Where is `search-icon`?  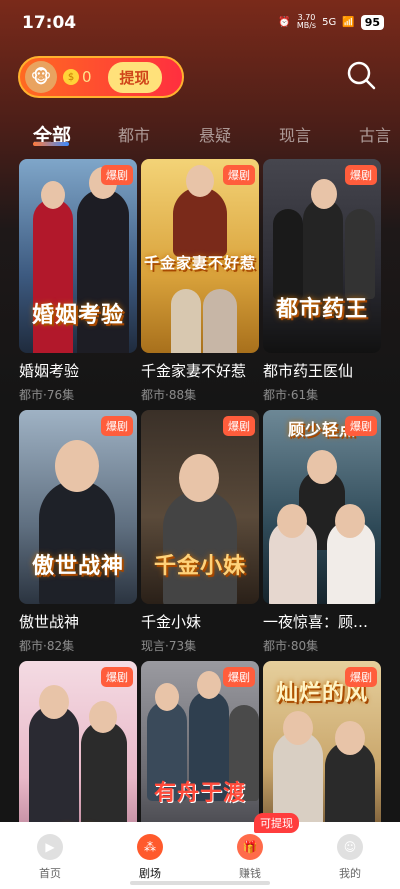 search-icon is located at coordinates (361, 75).